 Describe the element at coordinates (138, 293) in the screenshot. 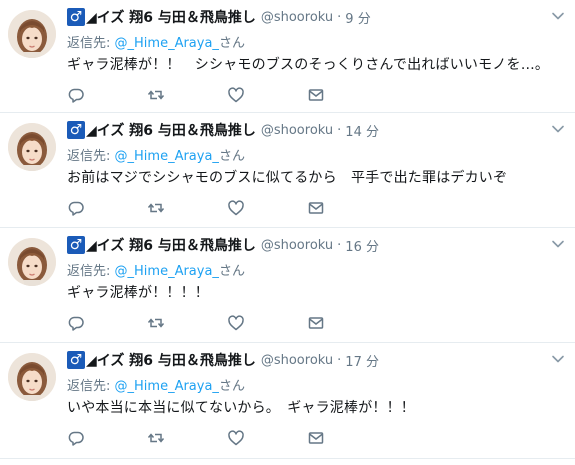

I see `tweet-text: ギャラ泥棒が！！！！` at that location.